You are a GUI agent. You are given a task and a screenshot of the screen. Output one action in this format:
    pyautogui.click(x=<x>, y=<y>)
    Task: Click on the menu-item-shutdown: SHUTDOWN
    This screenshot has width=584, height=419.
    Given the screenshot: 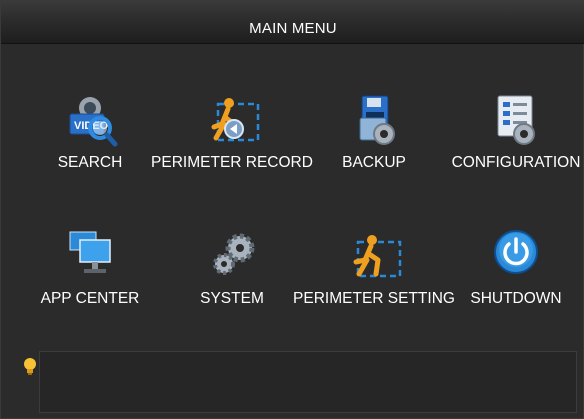 What is the action you would take?
    pyautogui.click(x=512, y=277)
    